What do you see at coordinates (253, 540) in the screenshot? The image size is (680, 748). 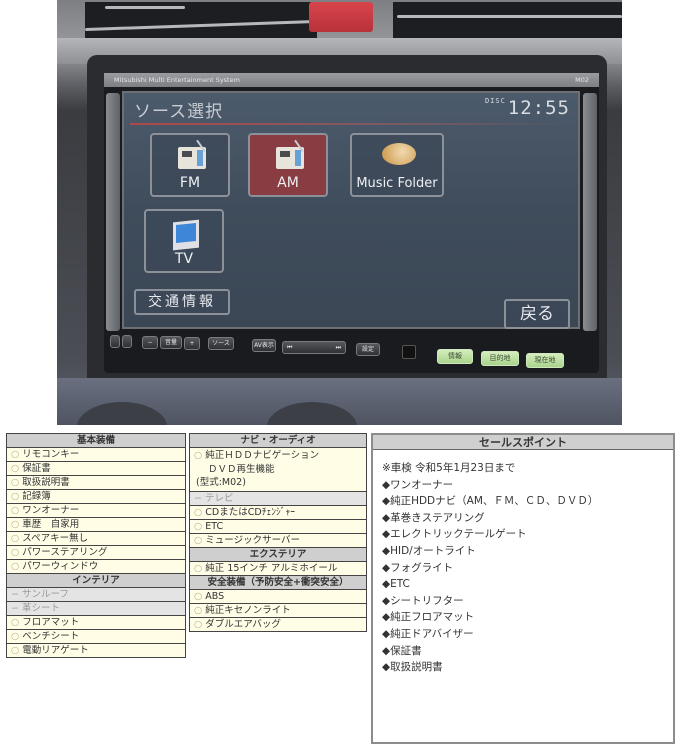 I see `equipment-label: ミュージックサーバー` at bounding box center [253, 540].